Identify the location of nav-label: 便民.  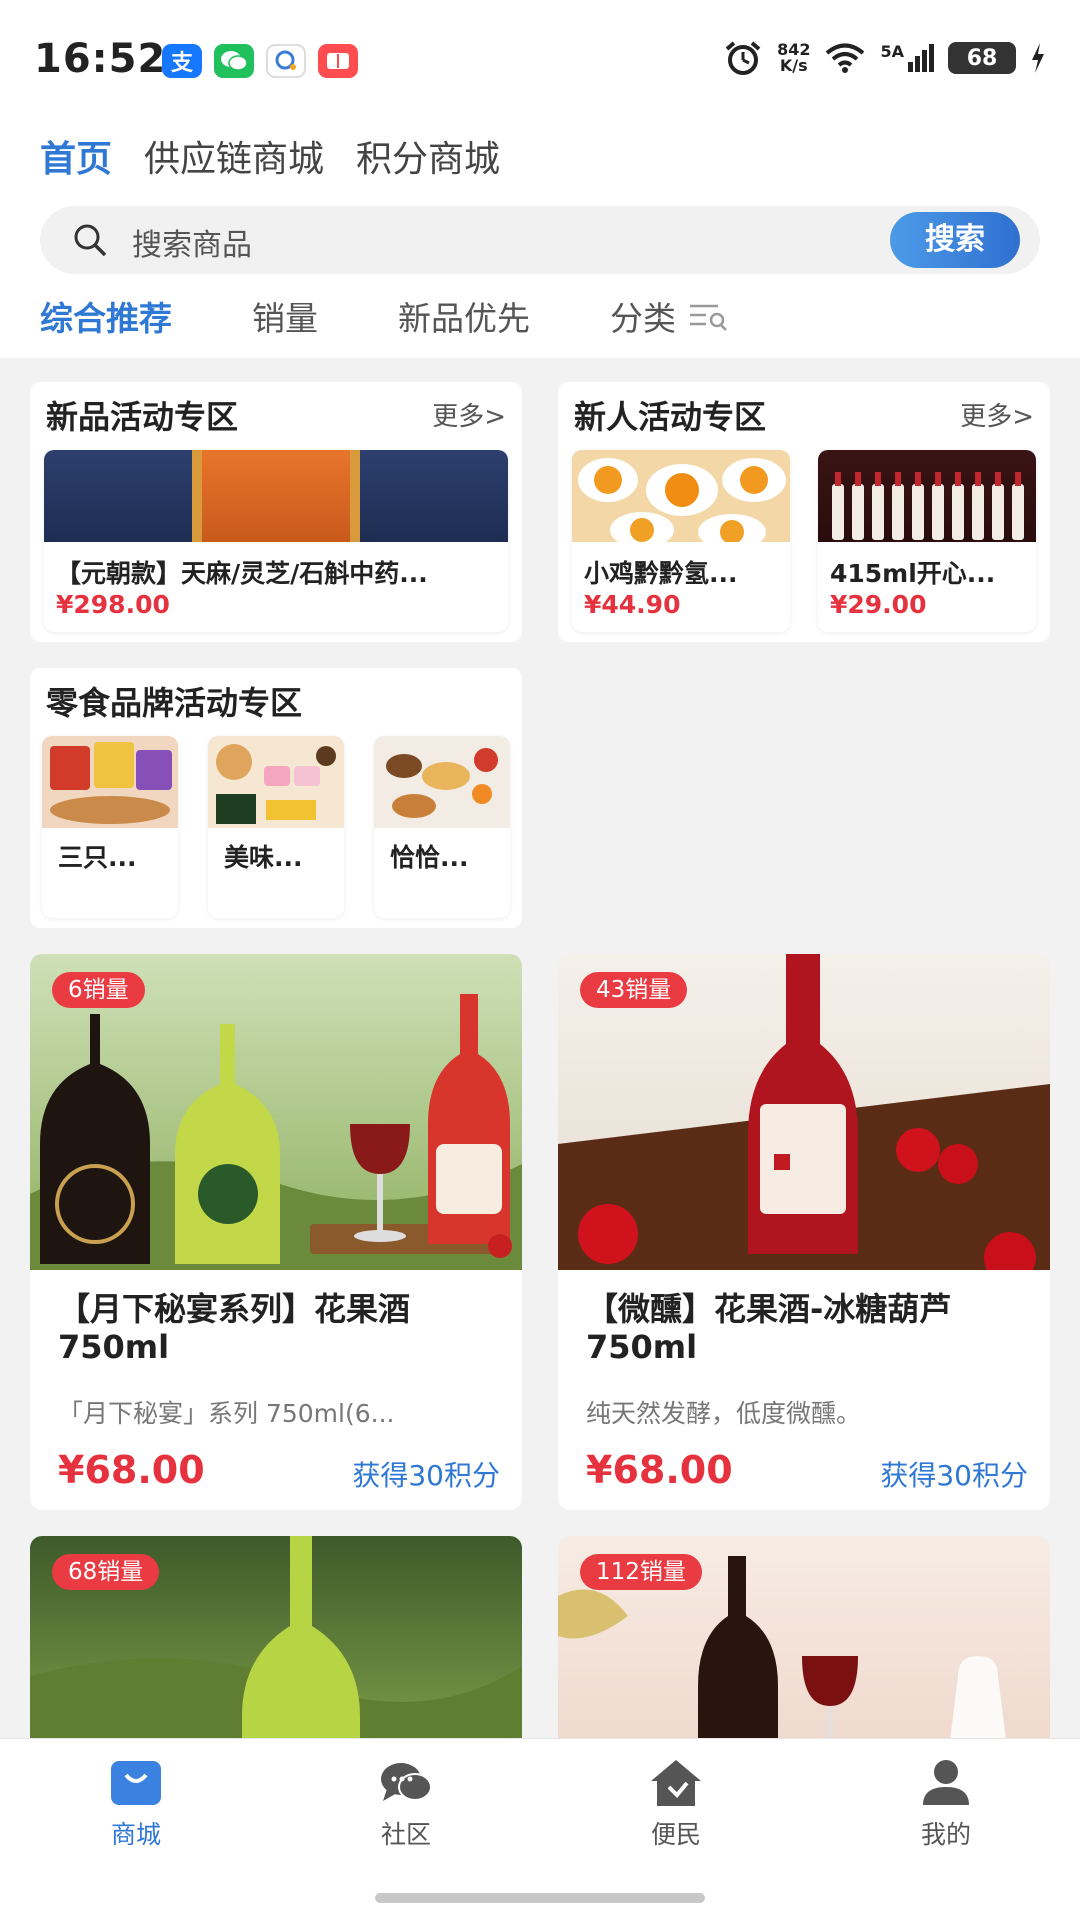
(675, 1834).